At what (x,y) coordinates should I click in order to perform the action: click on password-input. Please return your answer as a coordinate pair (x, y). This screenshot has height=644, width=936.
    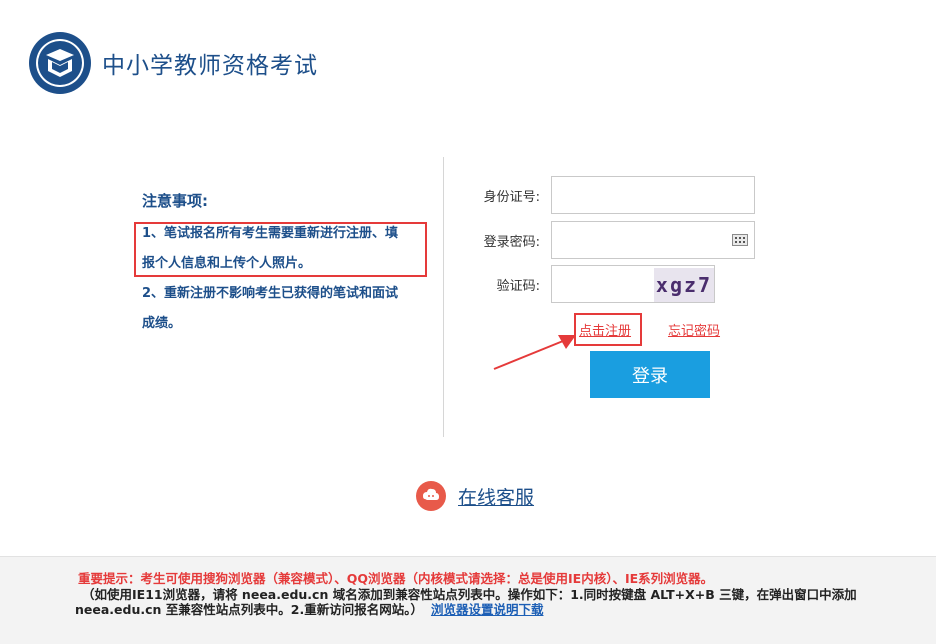
    Looking at the image, I should click on (653, 240).